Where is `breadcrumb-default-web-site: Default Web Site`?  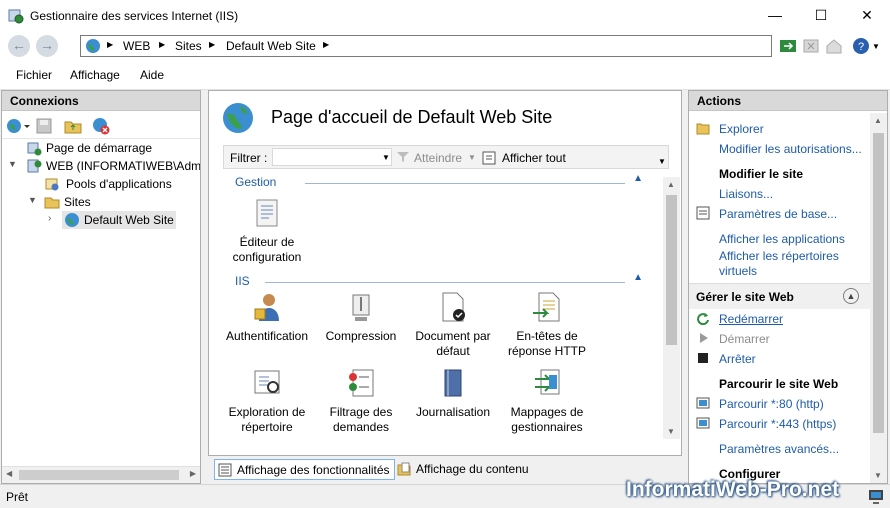 breadcrumb-default-web-site: Default Web Site is located at coordinates (271, 46).